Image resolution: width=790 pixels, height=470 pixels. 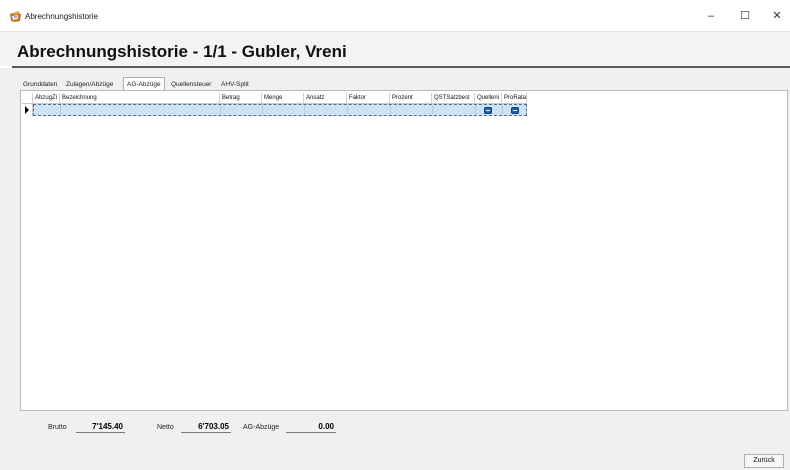 I want to click on window-titlebar: Abrechnungshistorie – ☐ ✕, so click(x=395, y=15).